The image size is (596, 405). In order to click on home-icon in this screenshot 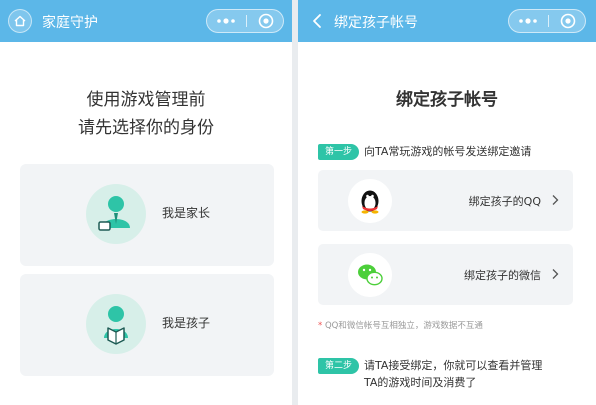, I will do `click(20, 21)`.